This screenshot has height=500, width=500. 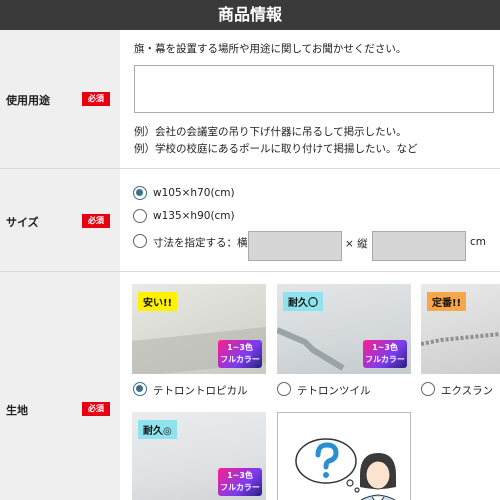 I want to click on width-input, so click(x=295, y=246).